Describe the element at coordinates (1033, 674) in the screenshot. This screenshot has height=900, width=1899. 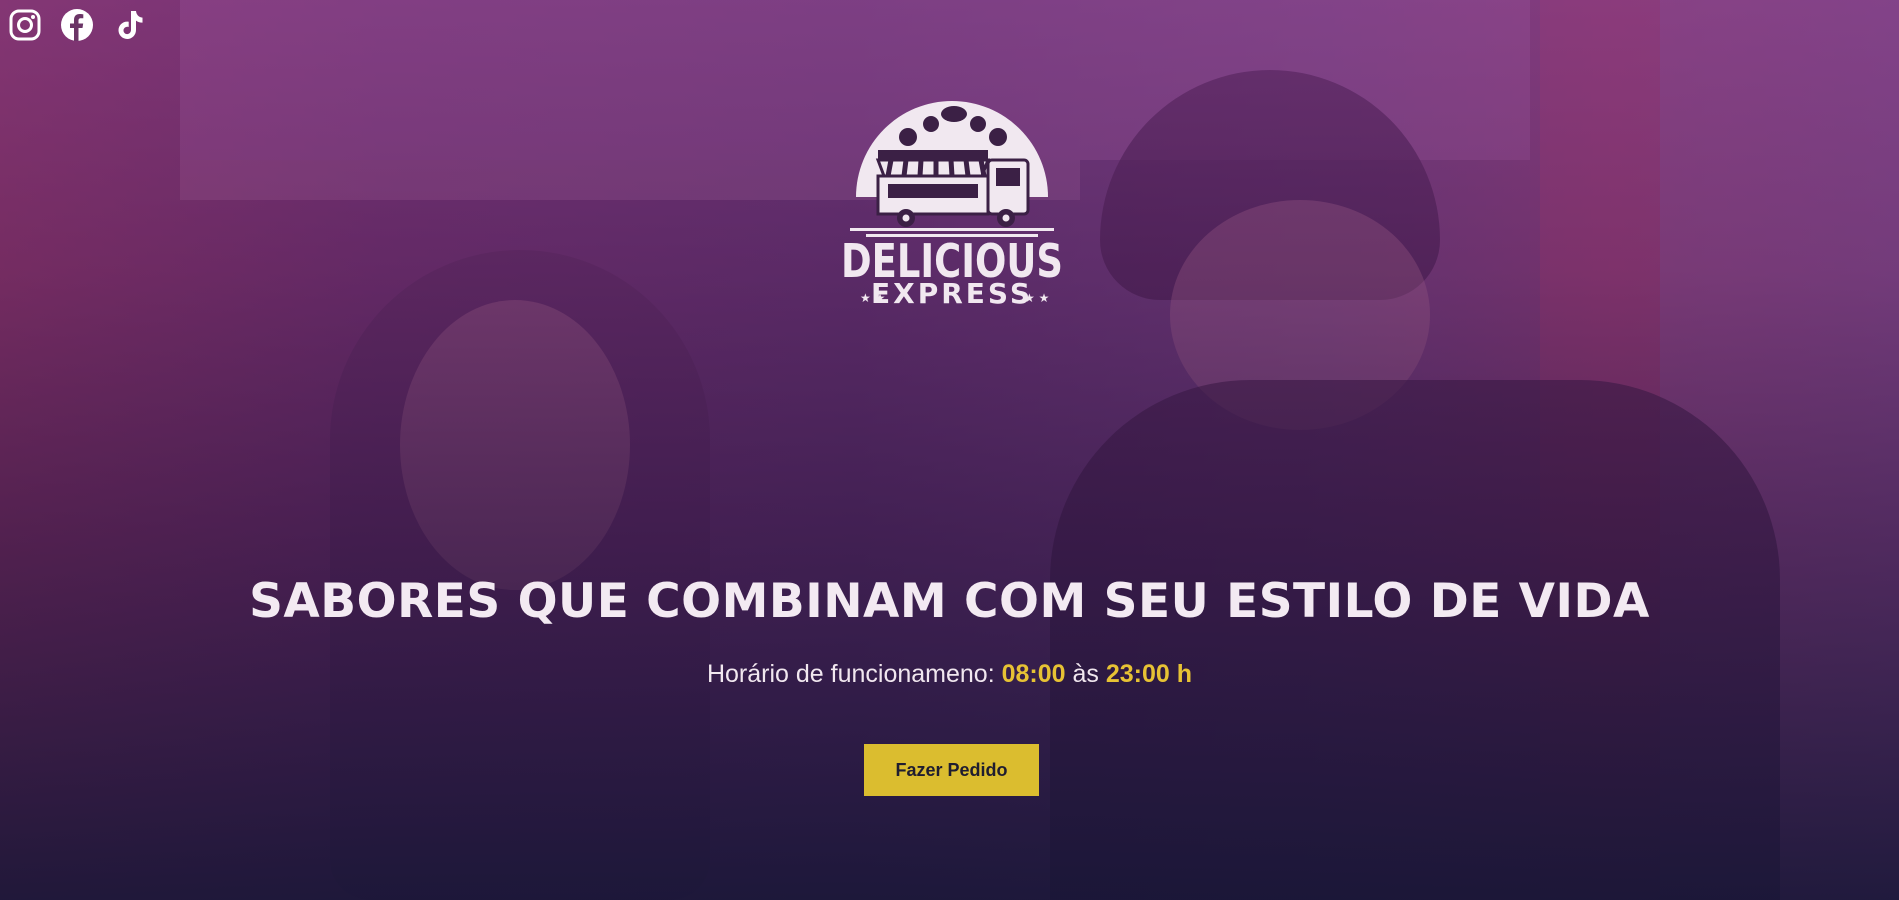
I see `open-time: 08:00` at that location.